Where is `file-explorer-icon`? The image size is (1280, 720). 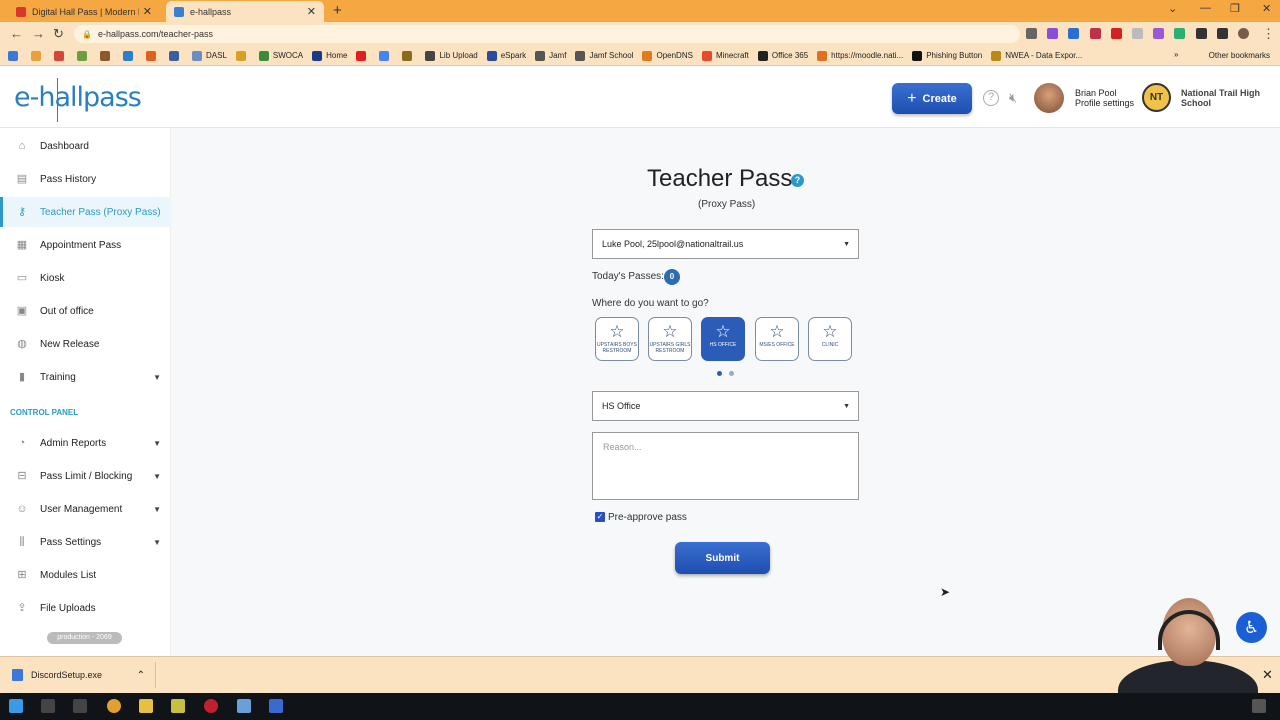
file-explorer-icon is located at coordinates (146, 706).